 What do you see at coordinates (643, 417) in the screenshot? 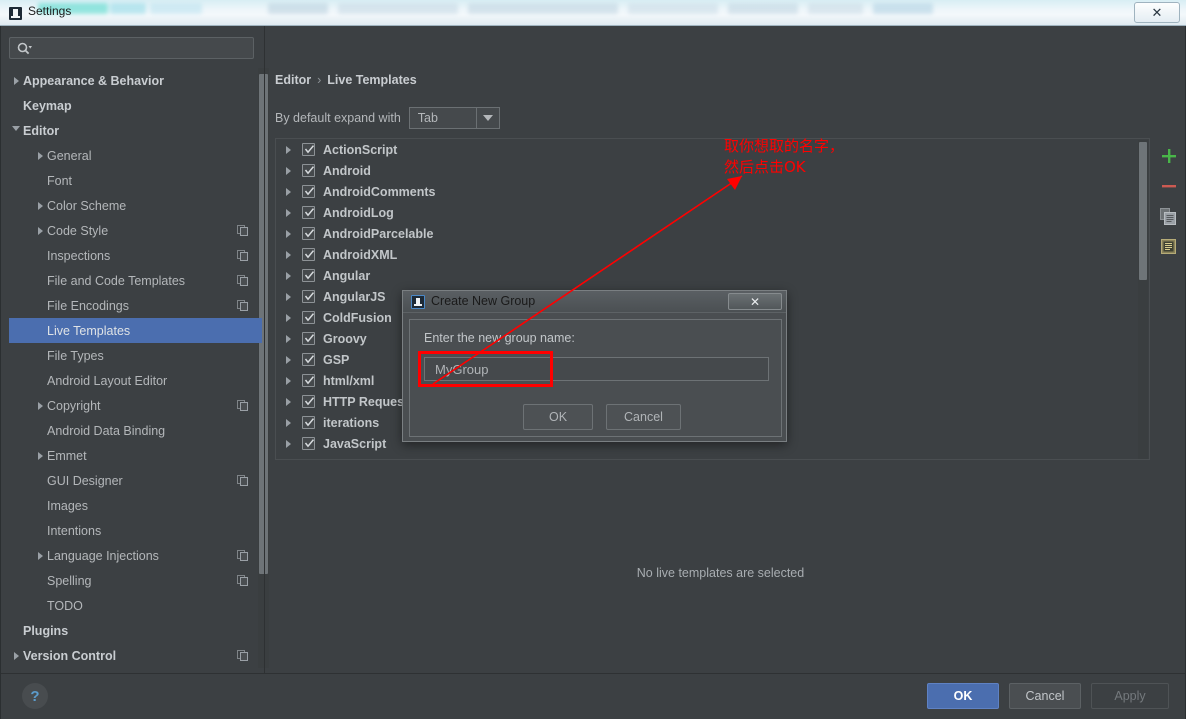
I see `dialog-cancel-button: Cancel` at bounding box center [643, 417].